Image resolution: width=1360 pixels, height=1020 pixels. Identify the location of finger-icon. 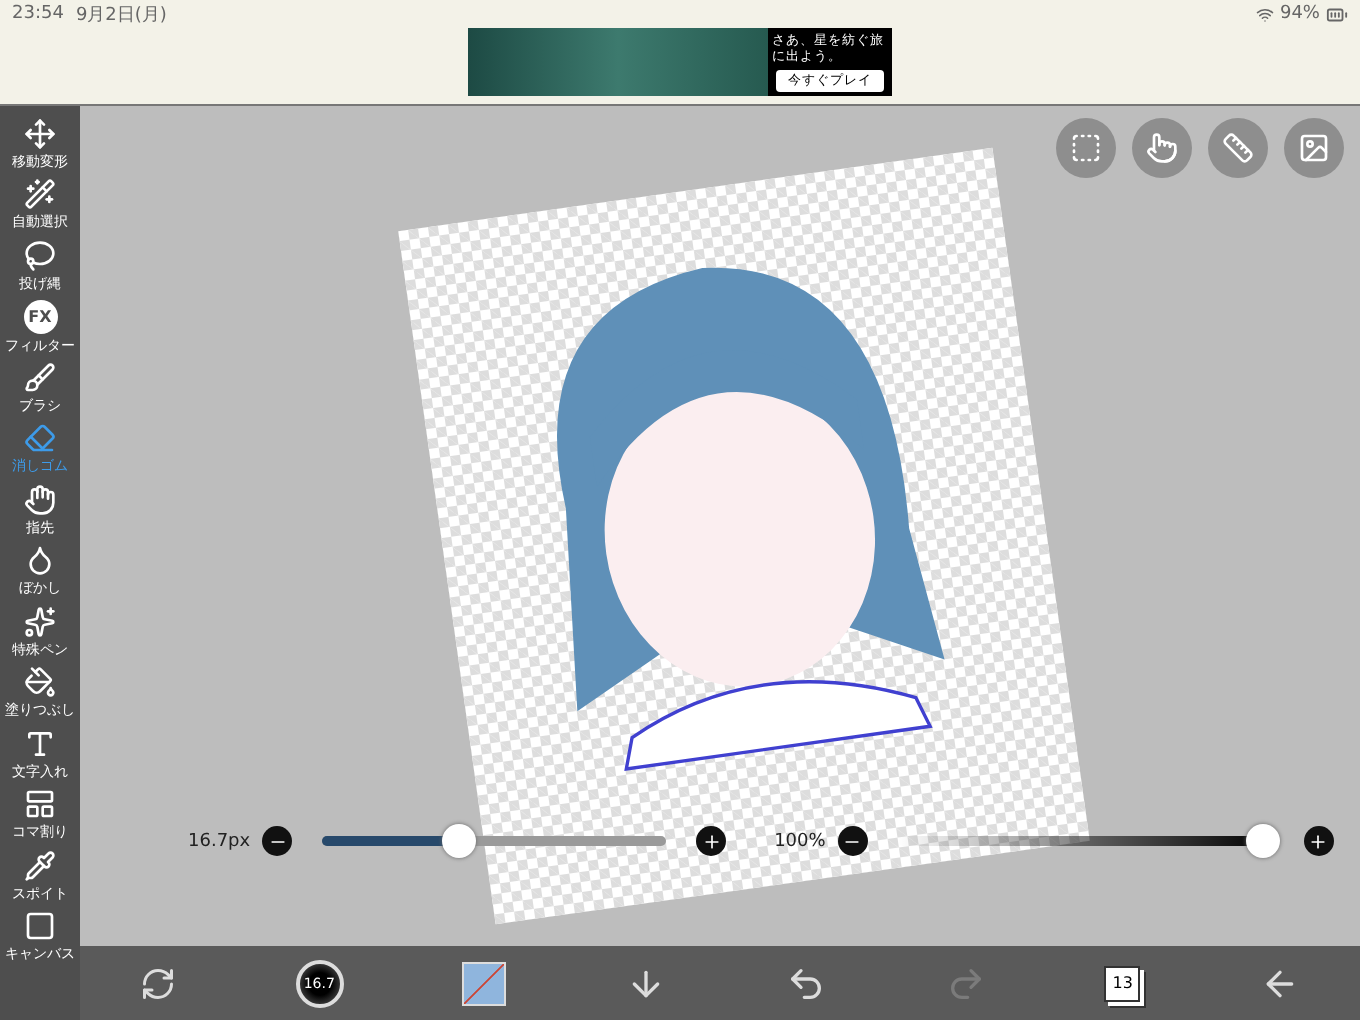
(40, 499).